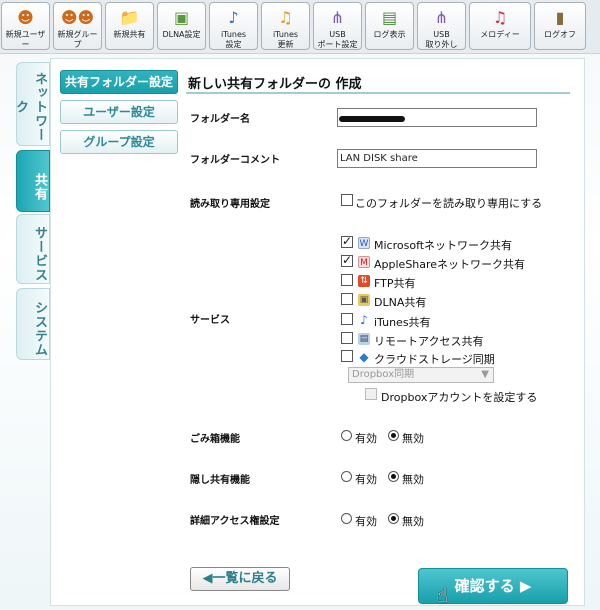 Image resolution: width=600 pixels, height=610 pixels. What do you see at coordinates (393, 518) in the screenshot?
I see `access-disable-radio` at bounding box center [393, 518].